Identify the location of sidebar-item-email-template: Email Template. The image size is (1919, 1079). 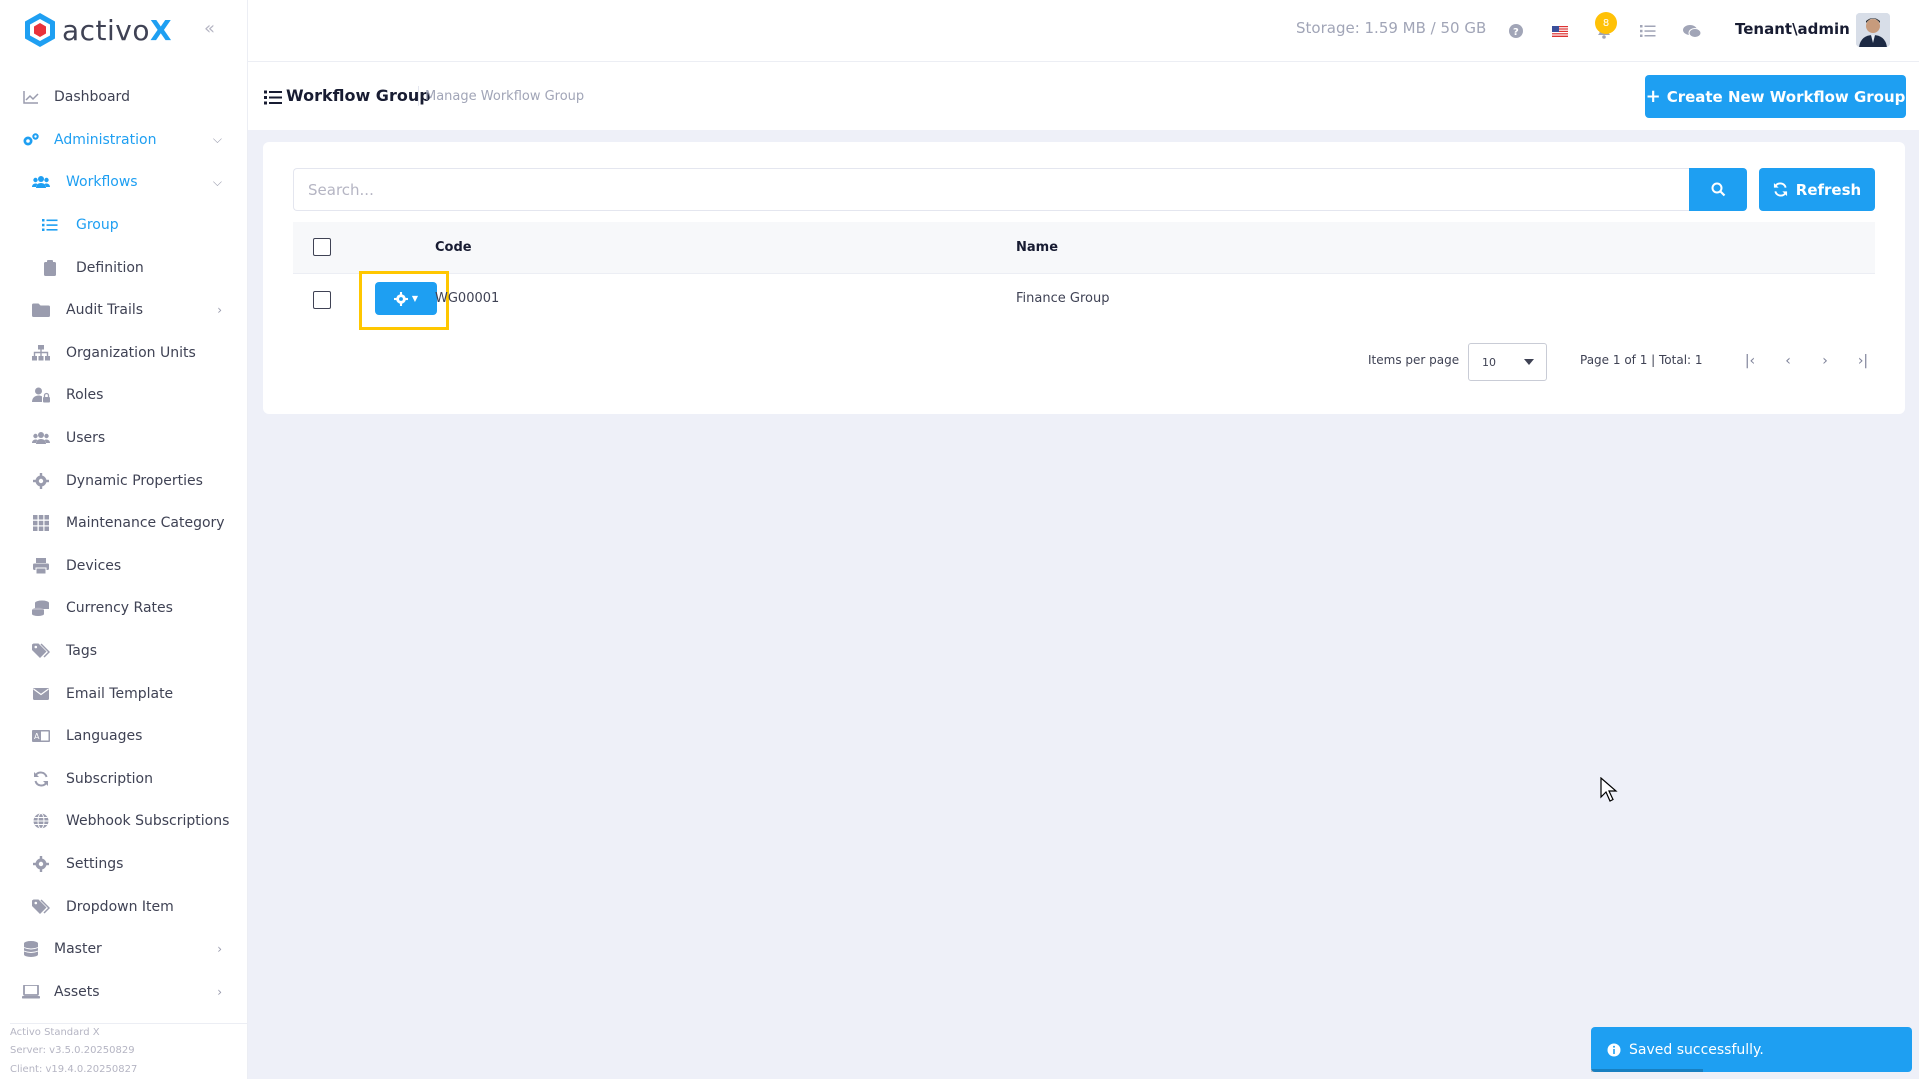
(124, 693).